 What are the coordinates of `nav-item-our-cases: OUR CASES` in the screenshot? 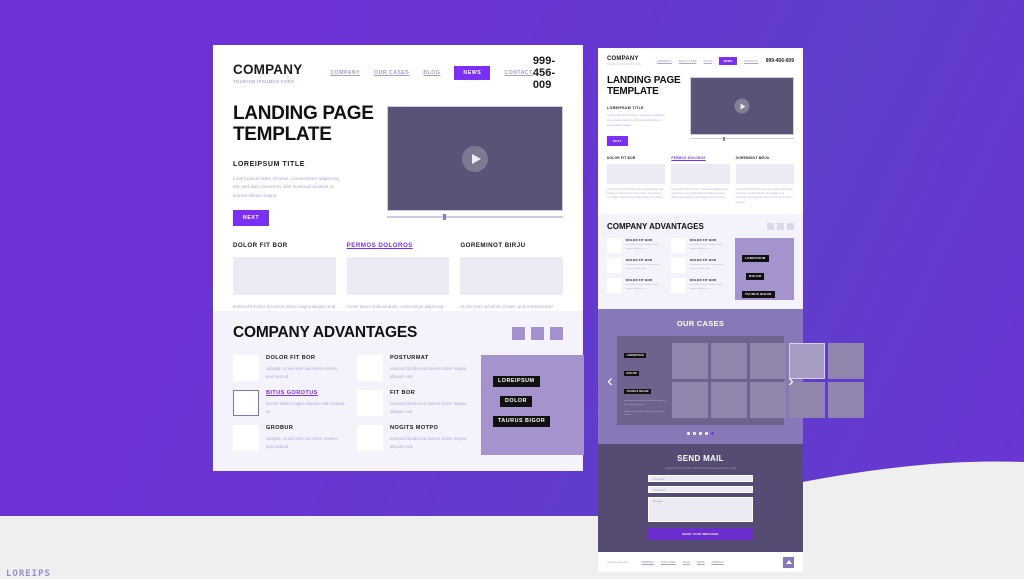 It's located at (391, 73).